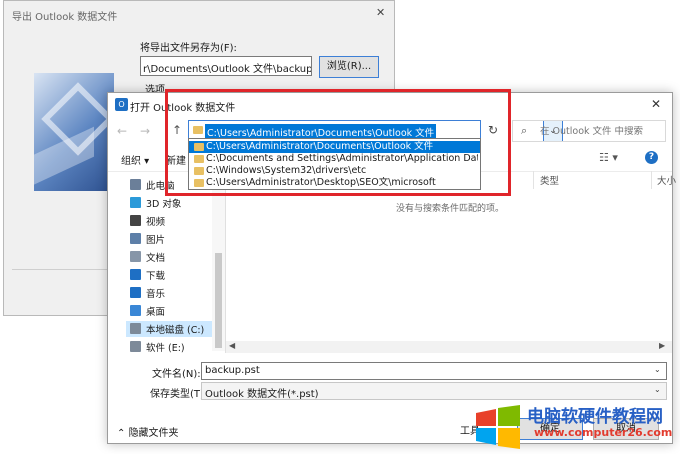 The image size is (680, 454). Describe the element at coordinates (156, 294) in the screenshot. I see `nav-item-label: 音乐` at that location.